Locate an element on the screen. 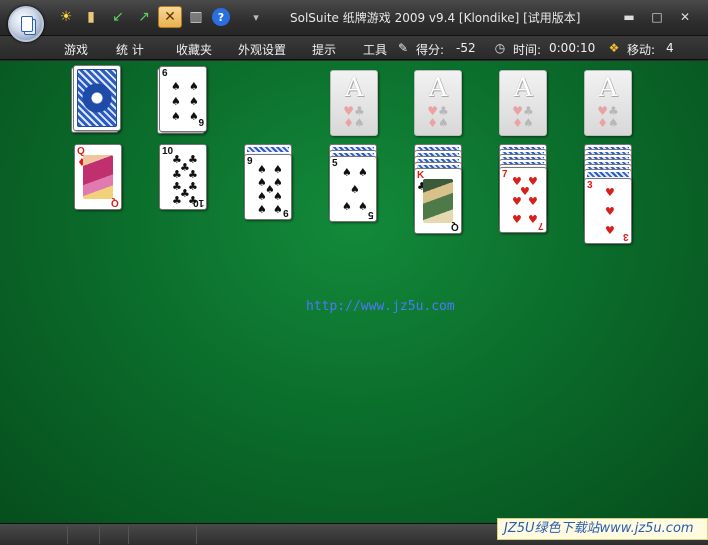 This screenshot has height=545, width=708. moves-value: 4 is located at coordinates (670, 48).